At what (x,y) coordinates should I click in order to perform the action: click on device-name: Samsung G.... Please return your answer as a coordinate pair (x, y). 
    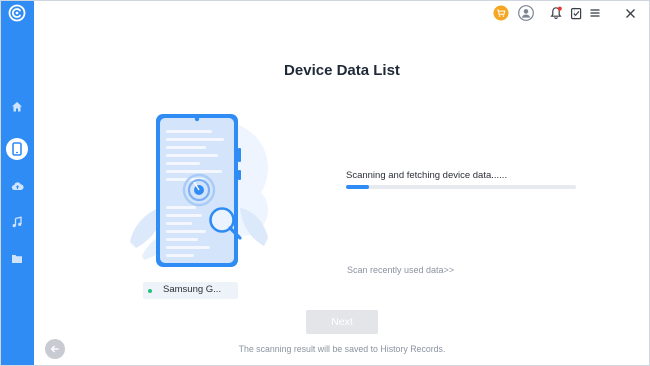
    Looking at the image, I should click on (192, 289).